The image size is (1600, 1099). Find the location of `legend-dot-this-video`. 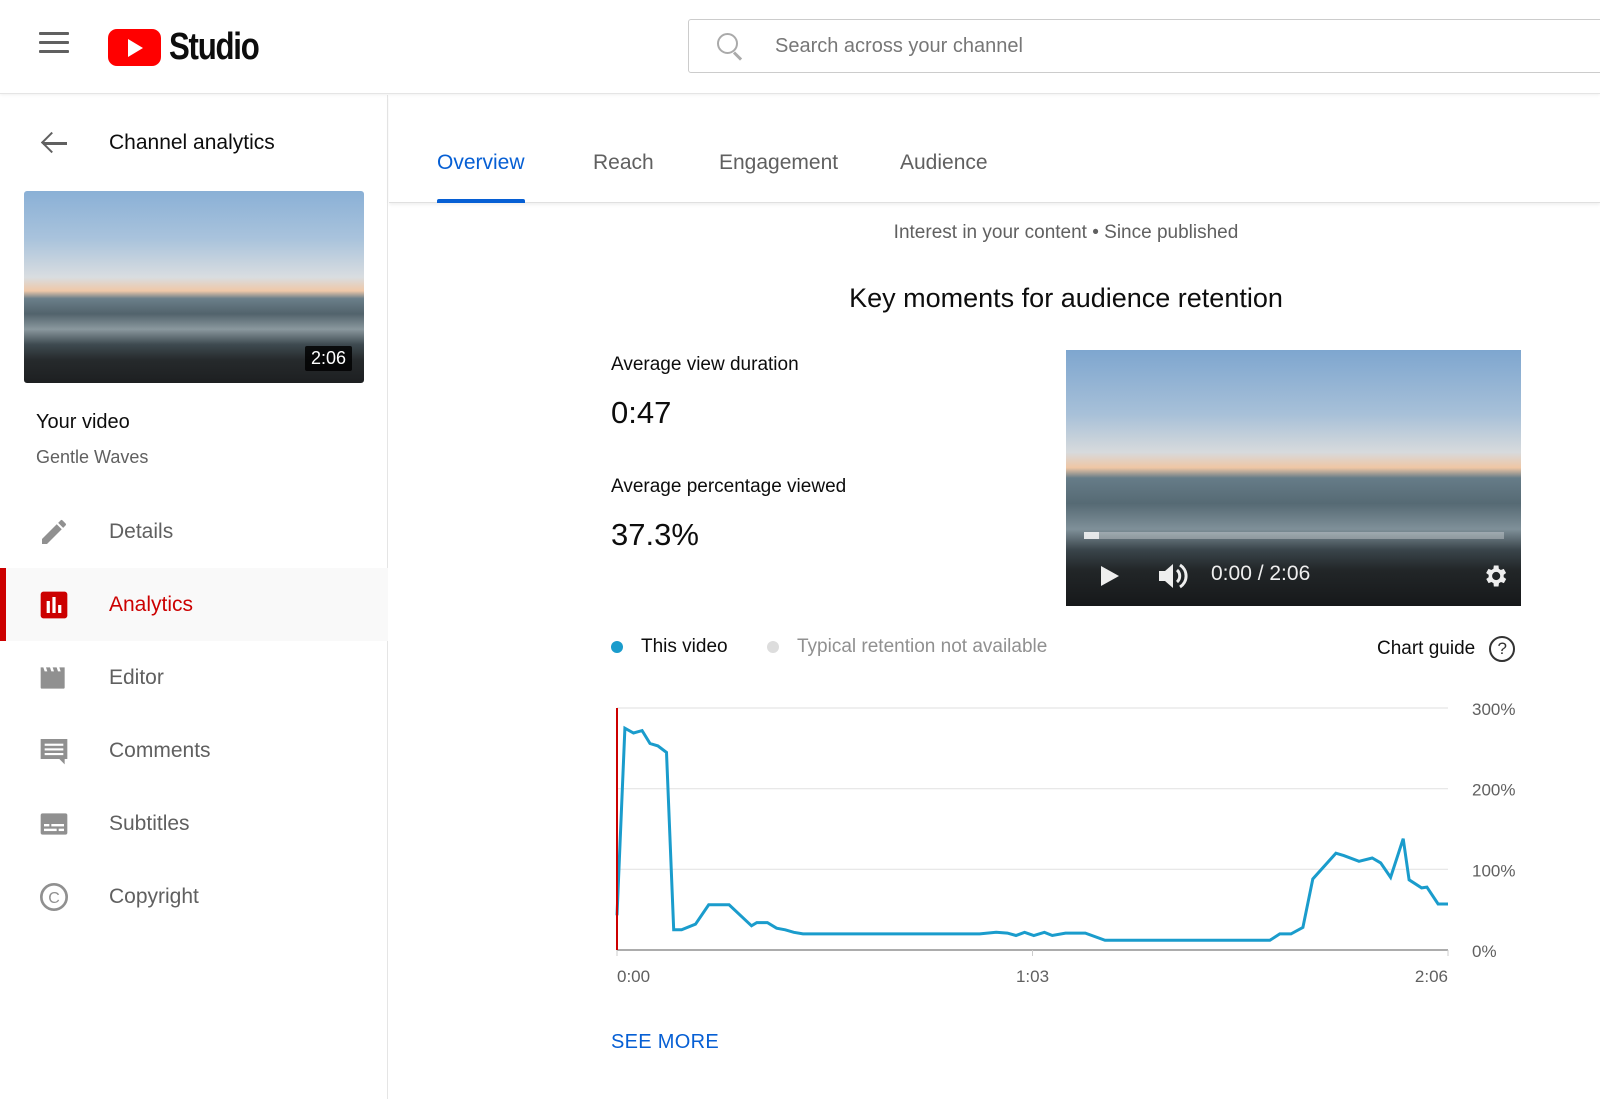

legend-dot-this-video is located at coordinates (617, 647).